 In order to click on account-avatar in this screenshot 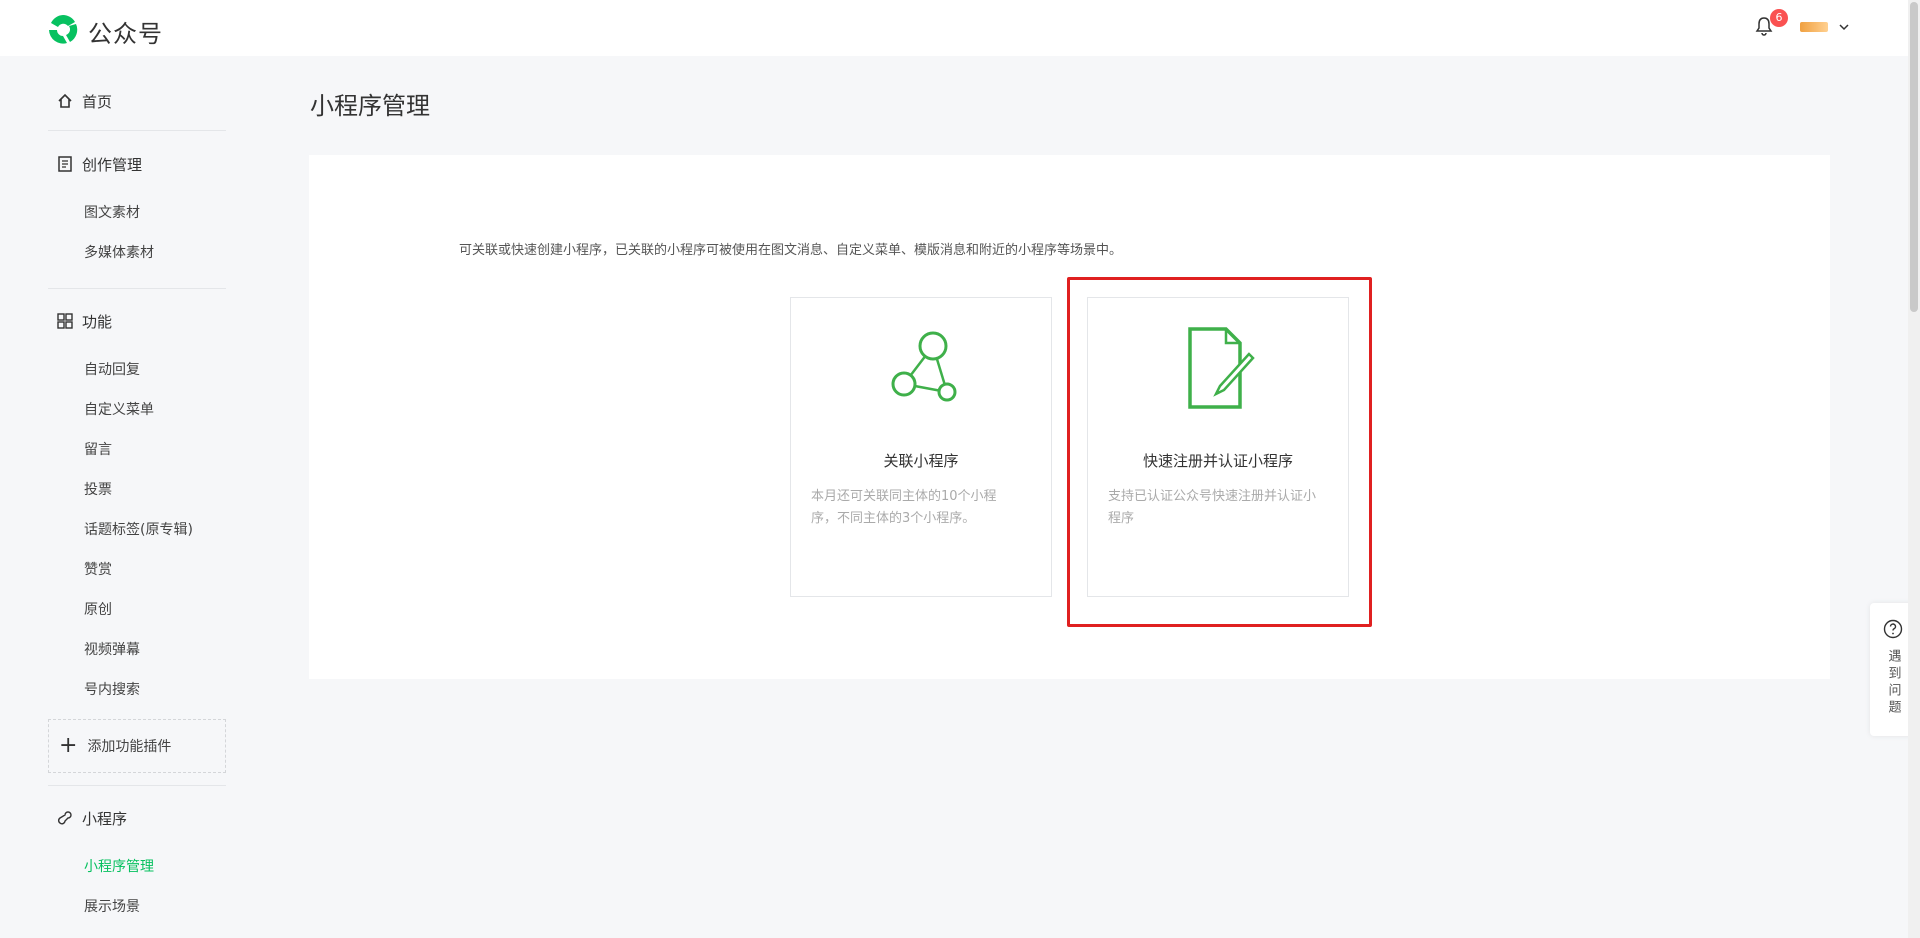, I will do `click(1814, 27)`.